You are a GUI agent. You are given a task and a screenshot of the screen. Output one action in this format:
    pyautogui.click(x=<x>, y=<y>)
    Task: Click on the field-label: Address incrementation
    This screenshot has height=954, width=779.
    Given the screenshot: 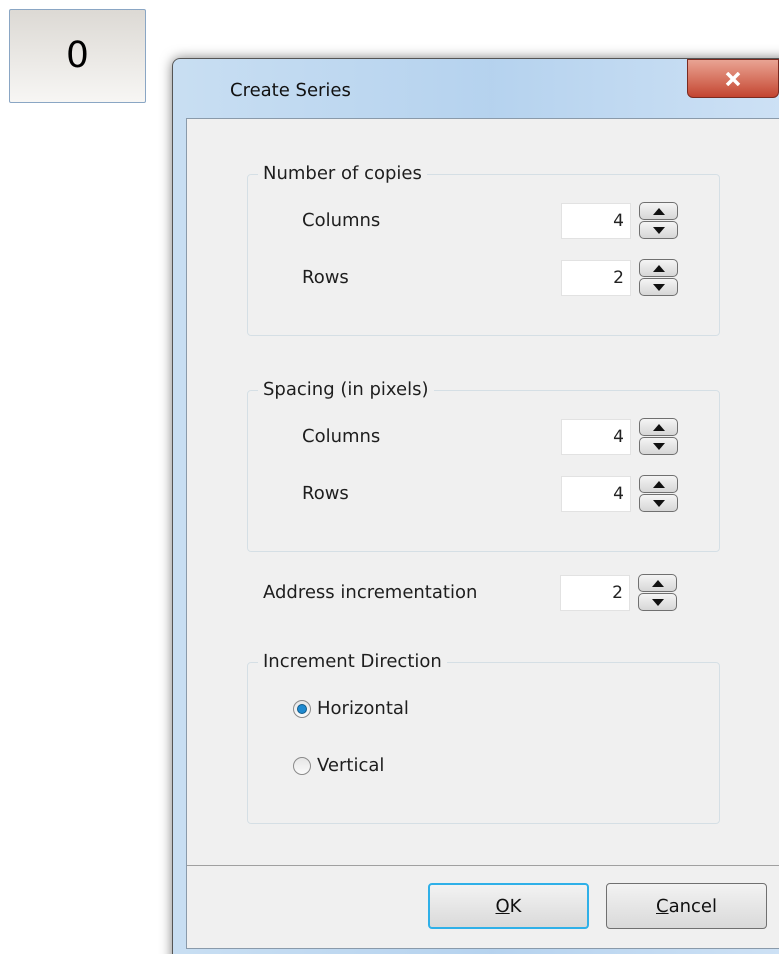 What is the action you would take?
    pyautogui.click(x=370, y=593)
    